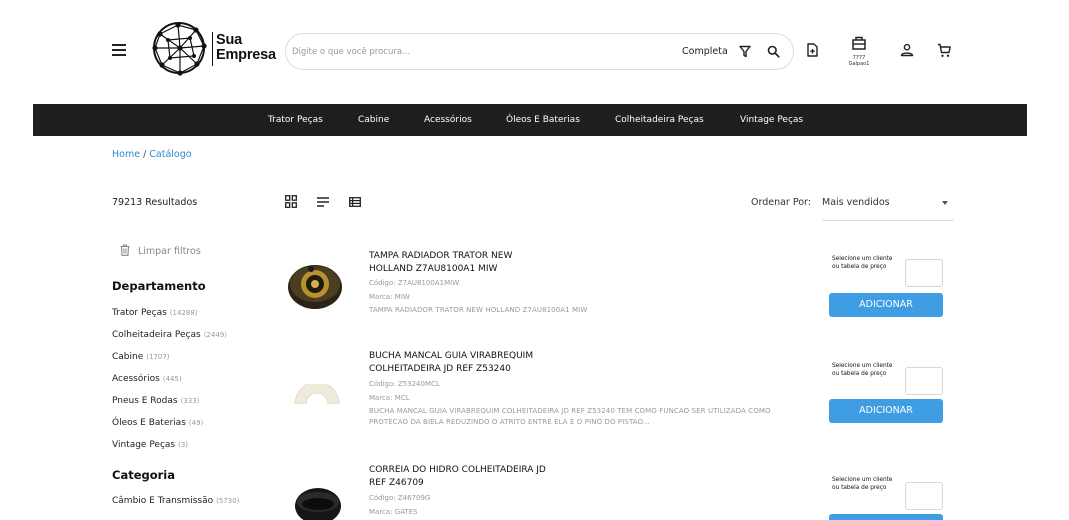 The width and height of the screenshot is (1069, 520). I want to click on facet-department-item: Pneus E Rodas (333), so click(155, 401).